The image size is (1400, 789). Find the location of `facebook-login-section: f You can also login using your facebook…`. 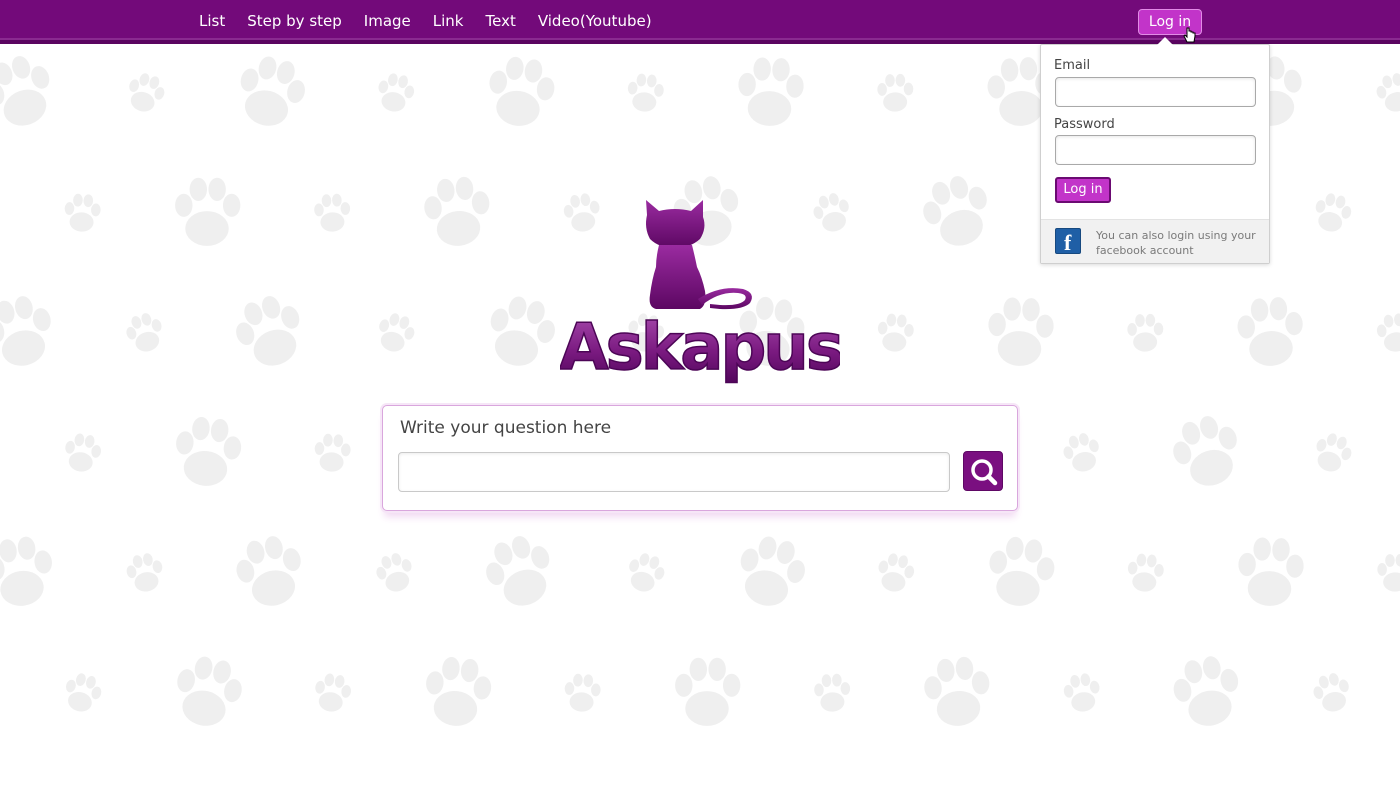

facebook-login-section: f You can also login using your facebook… is located at coordinates (1155, 241).